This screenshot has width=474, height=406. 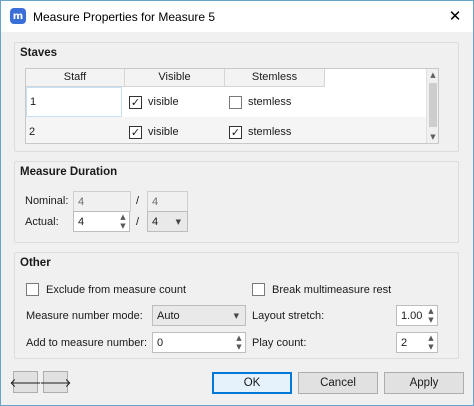 I want to click on close-icon: ✕, so click(x=455, y=16).